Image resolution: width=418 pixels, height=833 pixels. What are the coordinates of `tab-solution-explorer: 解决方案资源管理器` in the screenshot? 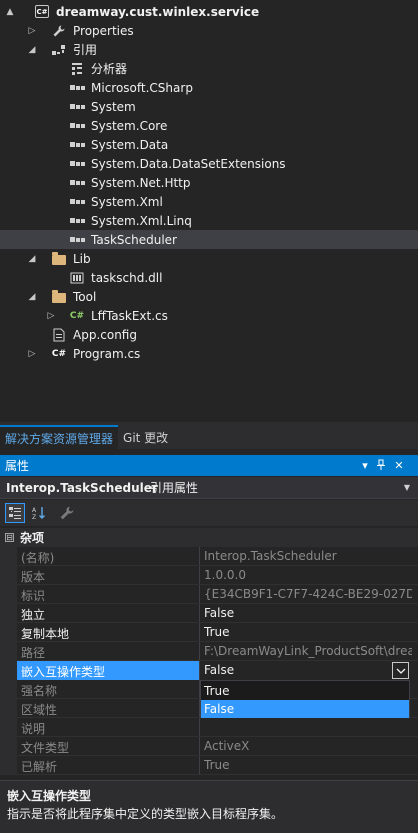 It's located at (59, 437).